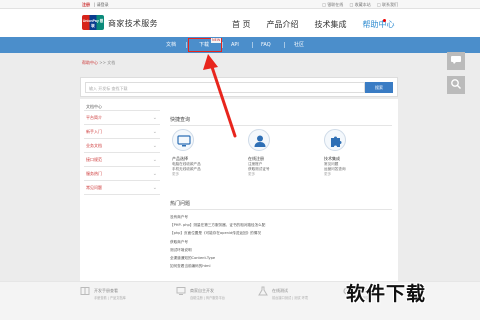 The width and height of the screenshot is (480, 320). Describe the element at coordinates (94, 145) in the screenshot. I see `sidebar-item-label: 业务文档` at that location.